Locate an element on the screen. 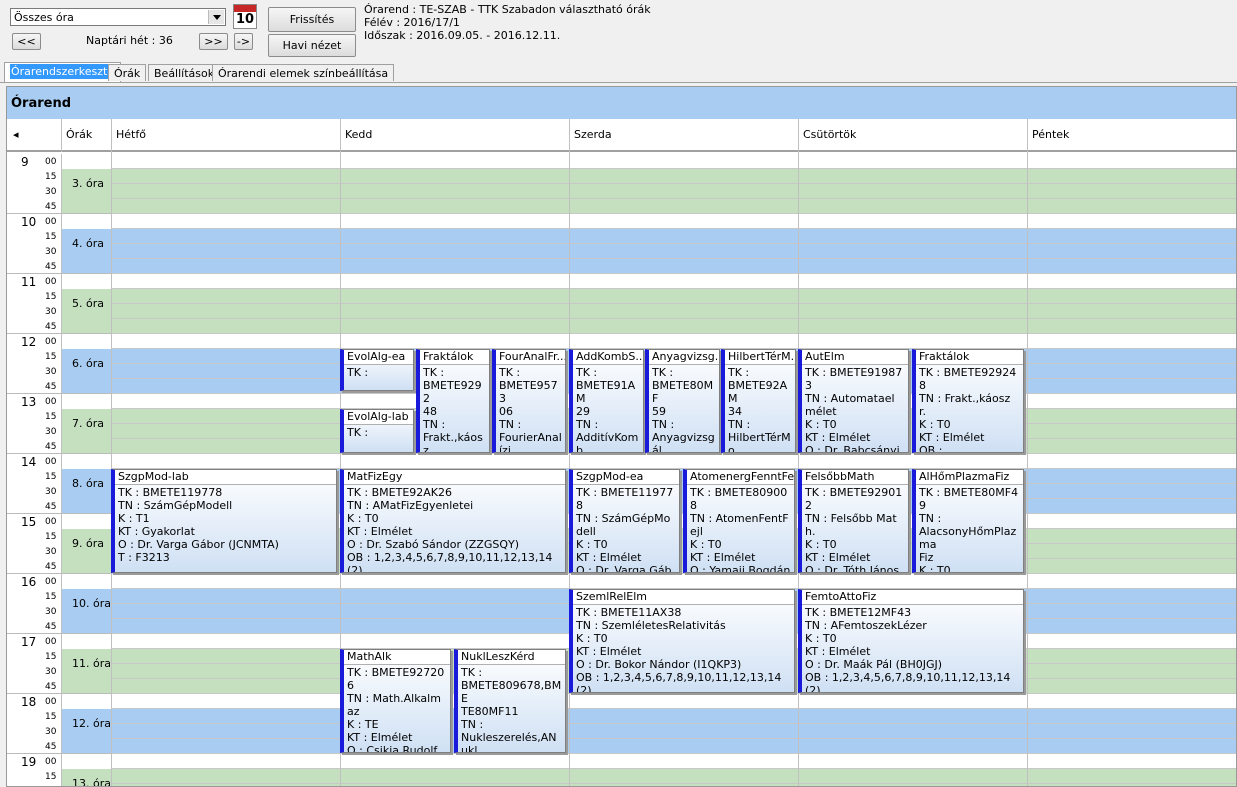  hour-label: 13 is located at coordinates (29, 402).